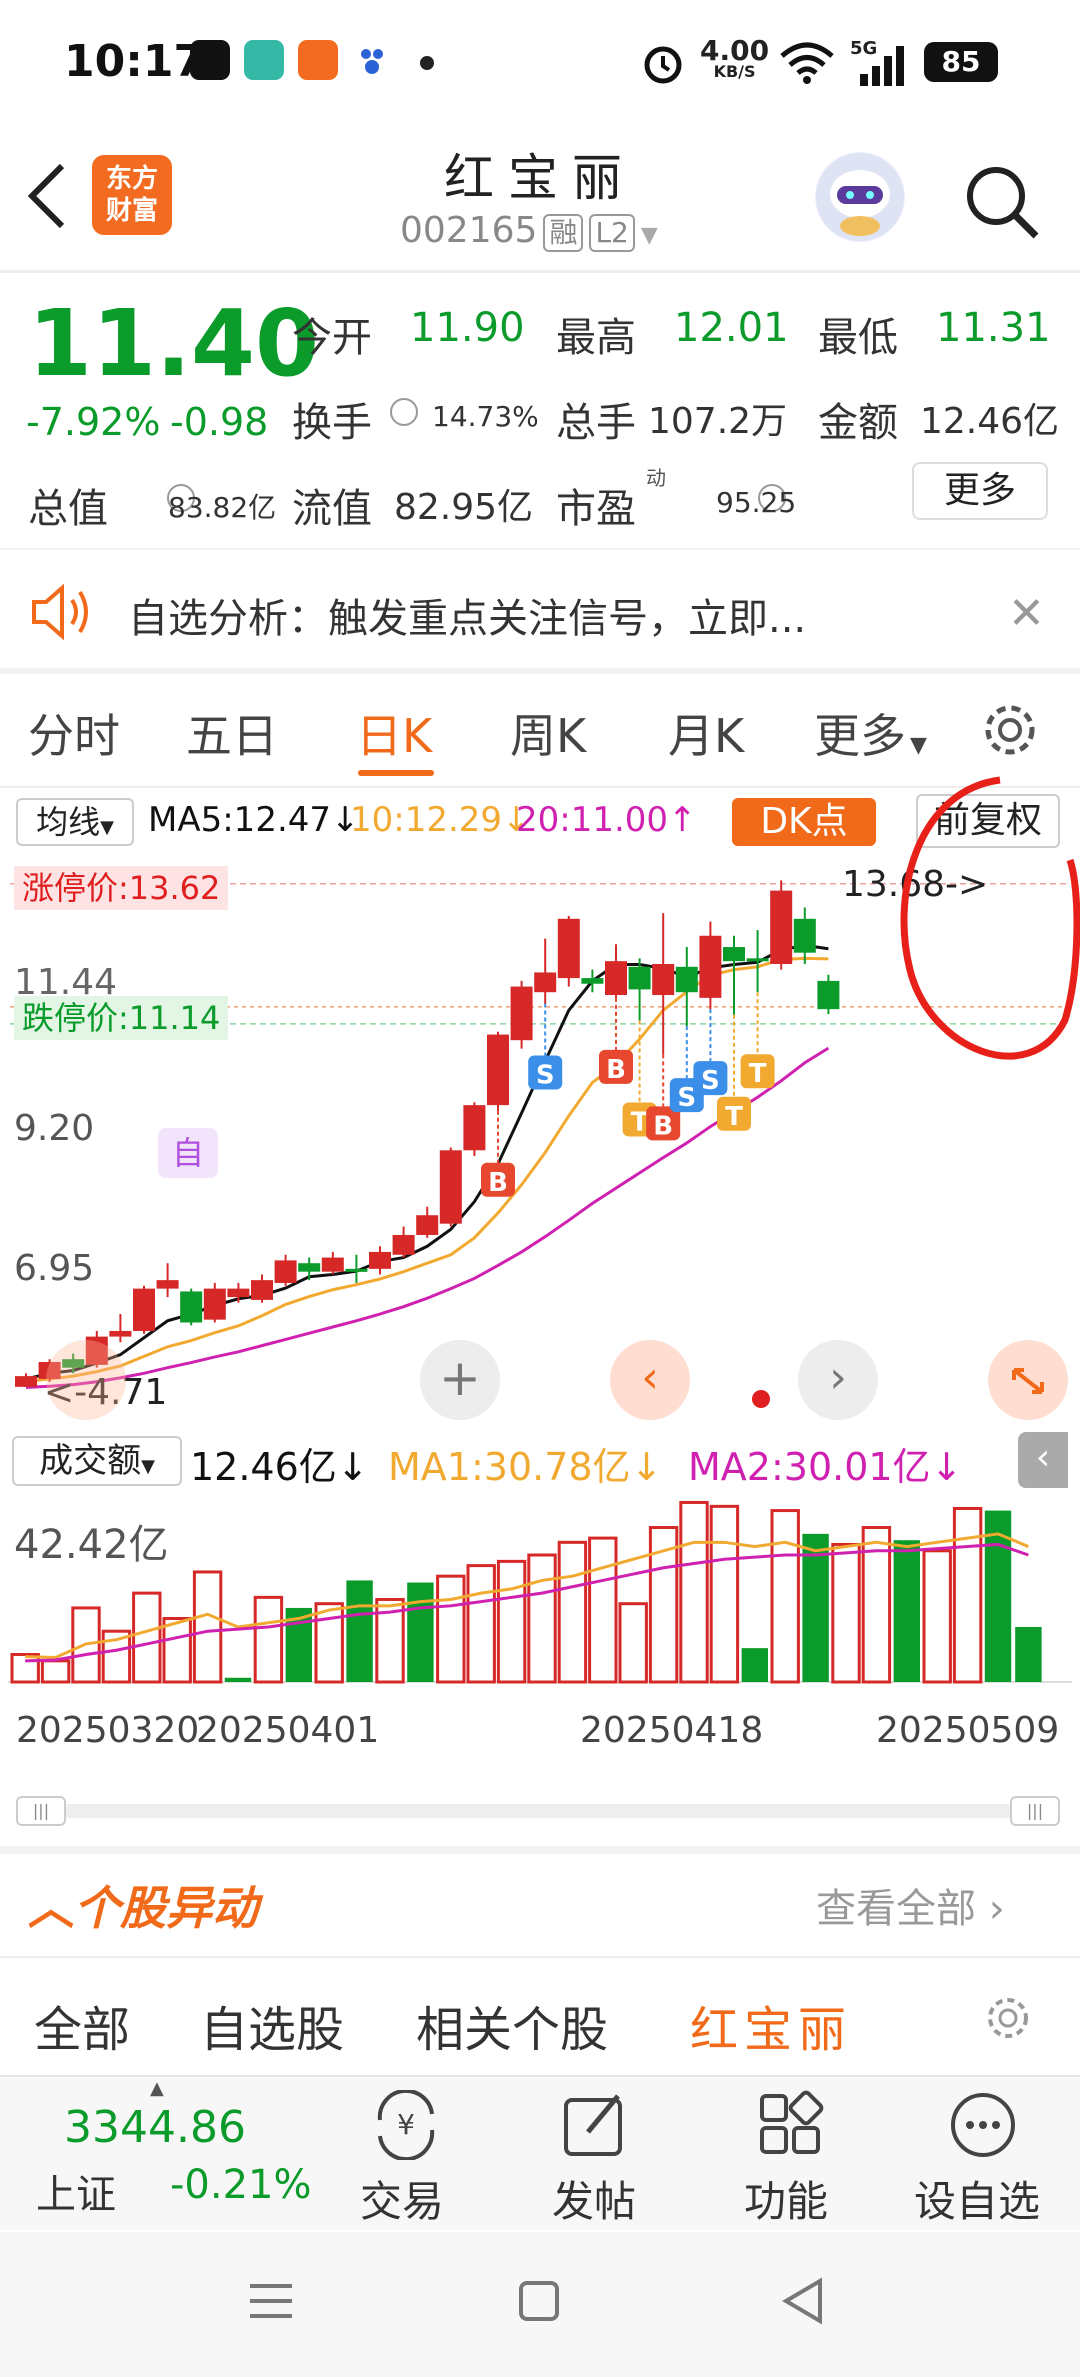 This screenshot has height=2377, width=1080. What do you see at coordinates (1026, 613) in the screenshot?
I see `close-icon: ✕` at bounding box center [1026, 613].